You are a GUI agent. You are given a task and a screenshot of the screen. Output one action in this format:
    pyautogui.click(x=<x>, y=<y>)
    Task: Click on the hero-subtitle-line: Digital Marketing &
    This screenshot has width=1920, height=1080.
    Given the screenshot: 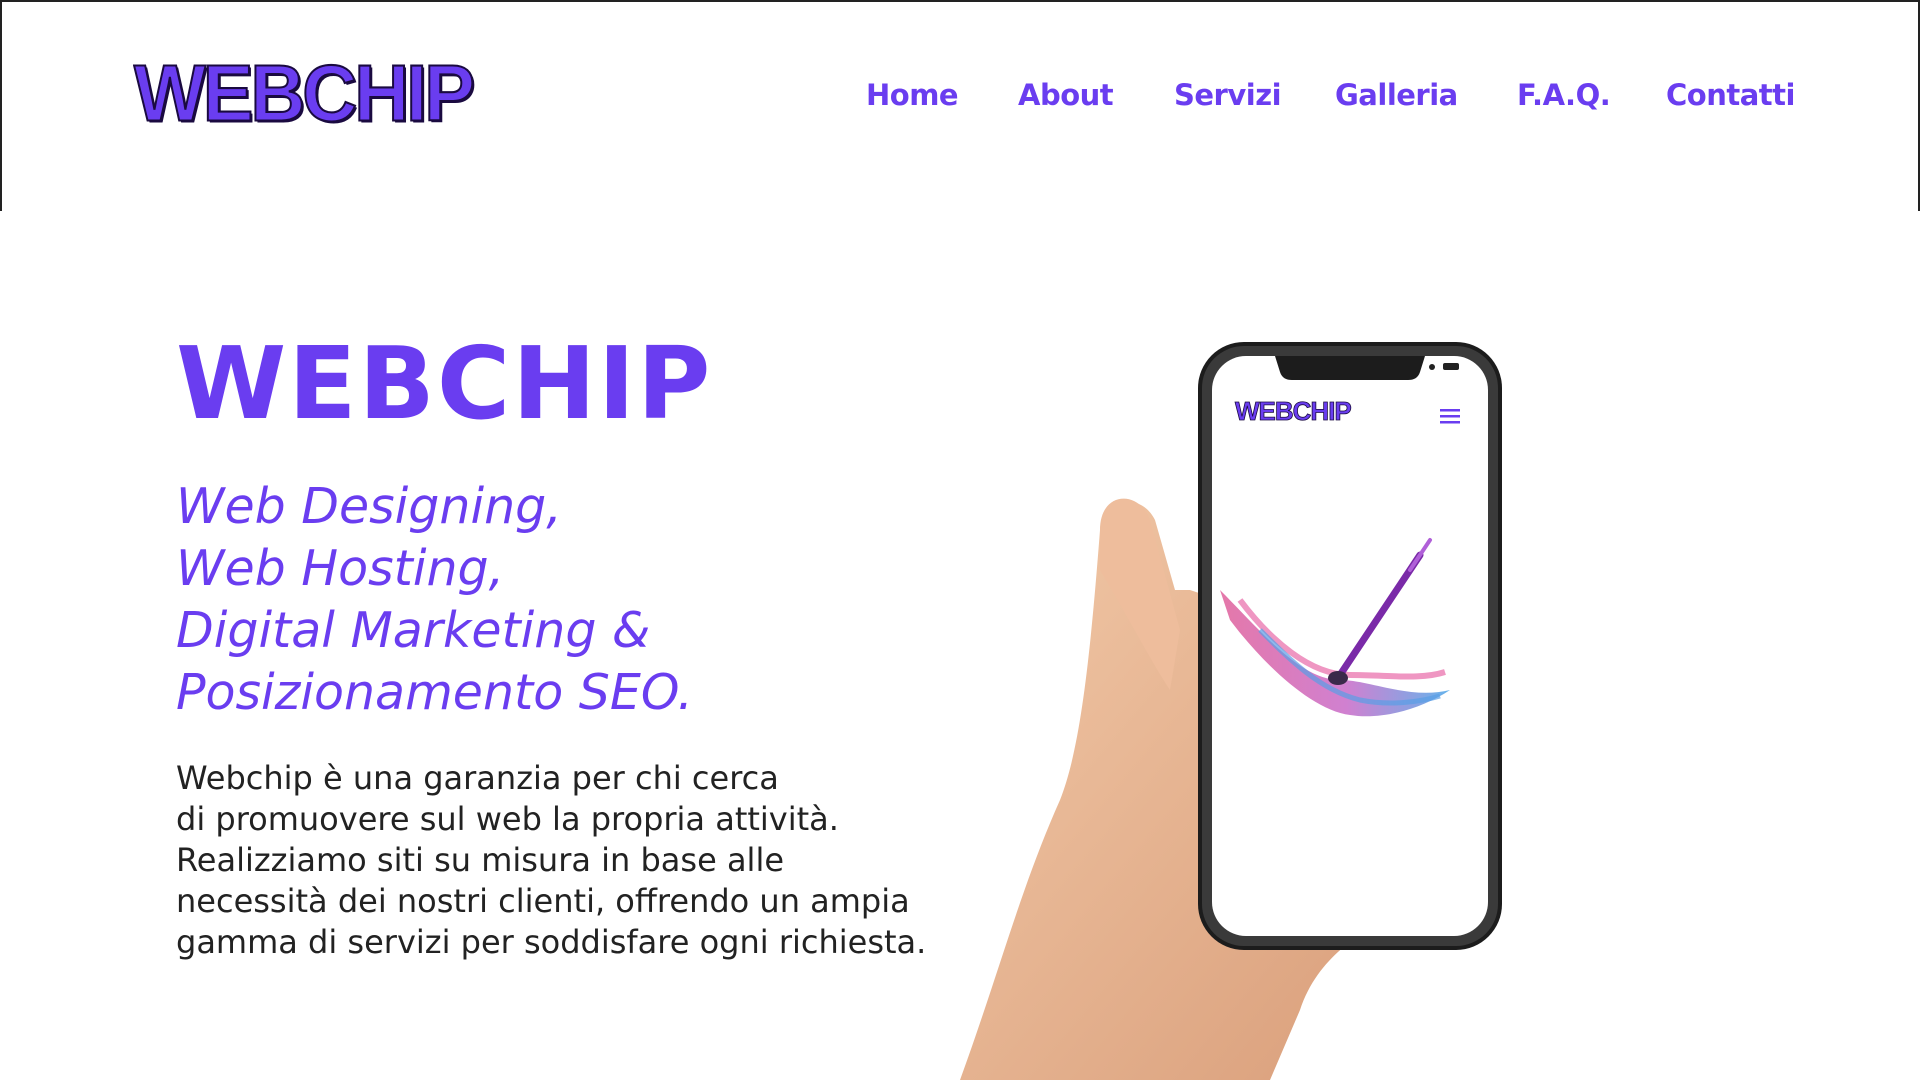 What is the action you would take?
    pyautogui.click(x=413, y=630)
    